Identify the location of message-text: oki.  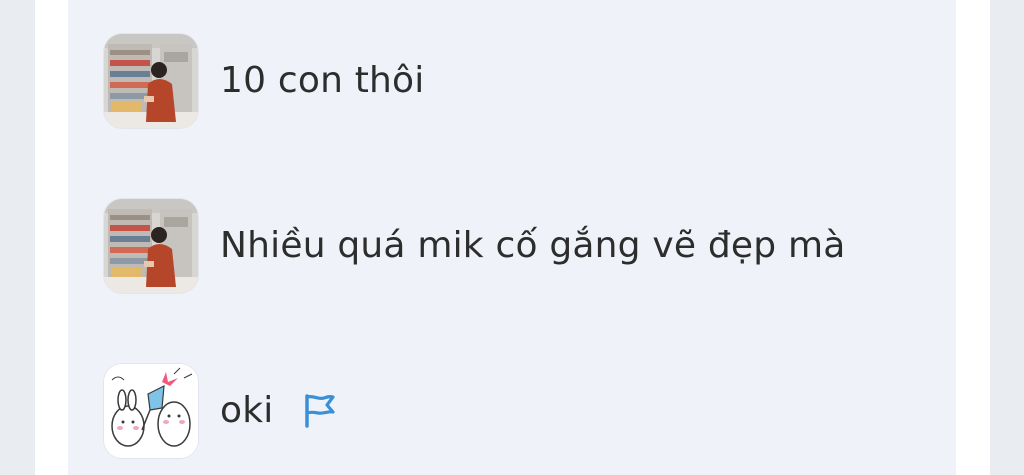
(247, 410).